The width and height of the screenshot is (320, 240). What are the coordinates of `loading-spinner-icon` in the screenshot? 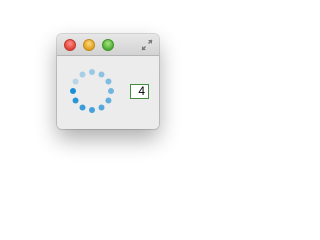 It's located at (92, 91).